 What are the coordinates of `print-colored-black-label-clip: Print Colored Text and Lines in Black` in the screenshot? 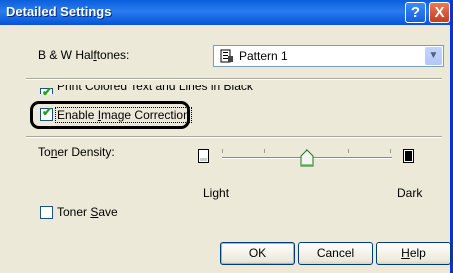 It's located at (172, 89).